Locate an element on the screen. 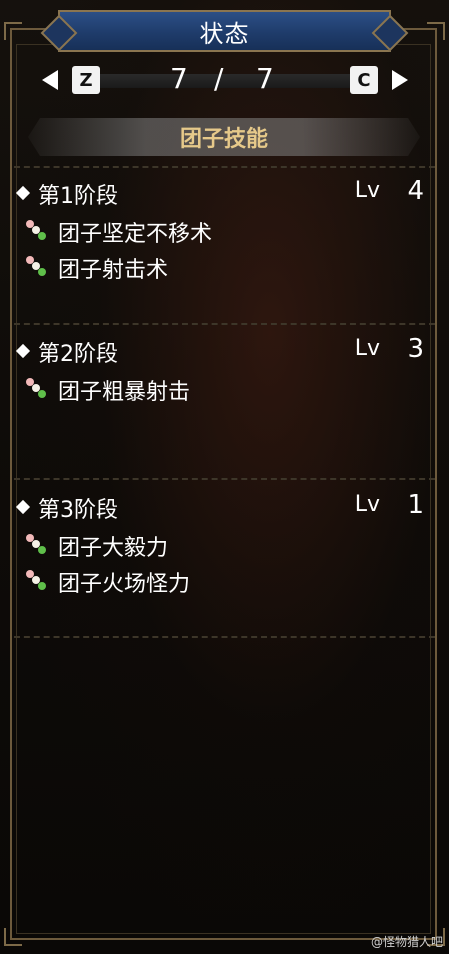 This screenshot has width=449, height=954. page-navigator: Z 7 / 7 C is located at coordinates (225, 80).